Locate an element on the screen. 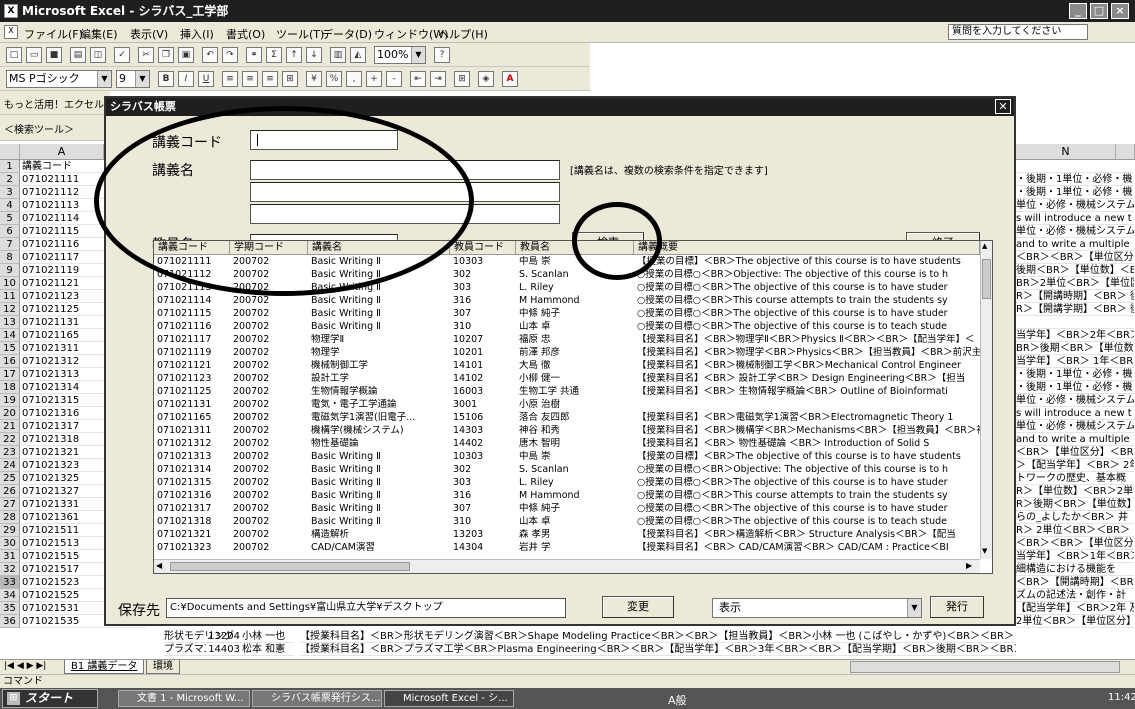  cell-course-code: 071021325 is located at coordinates (63, 478).